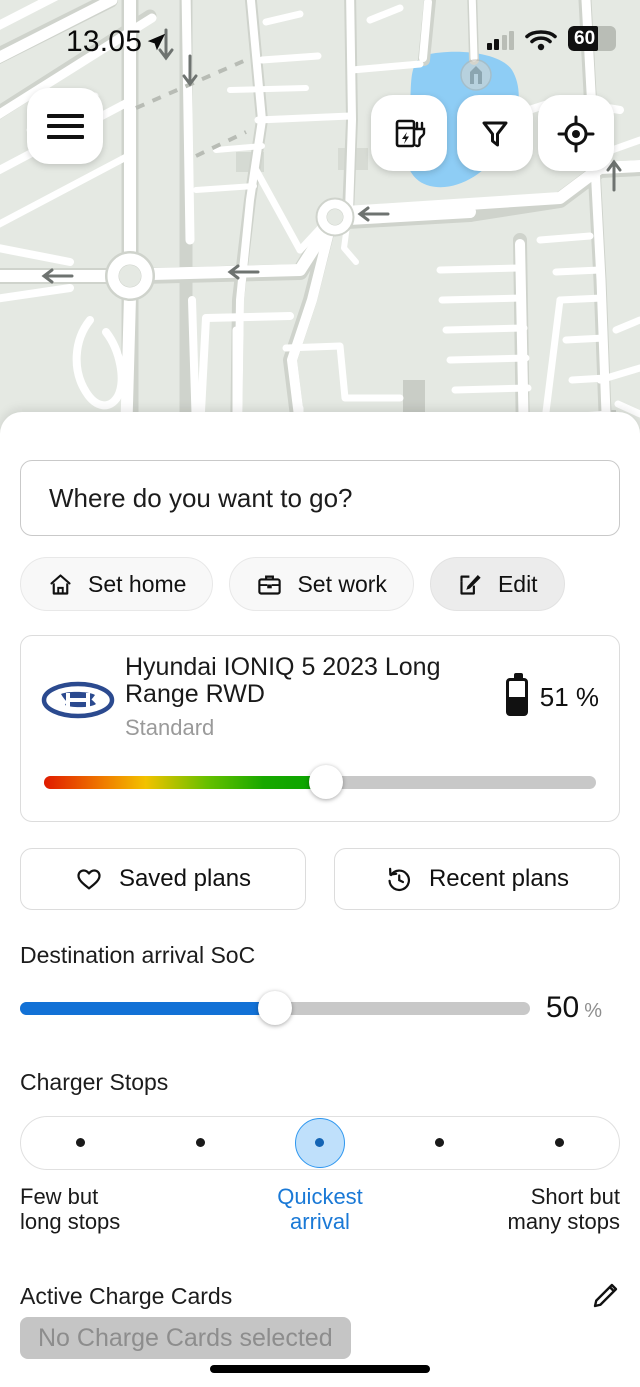 The width and height of the screenshot is (640, 1387). What do you see at coordinates (541, 39) in the screenshot?
I see `wifi-icon` at bounding box center [541, 39].